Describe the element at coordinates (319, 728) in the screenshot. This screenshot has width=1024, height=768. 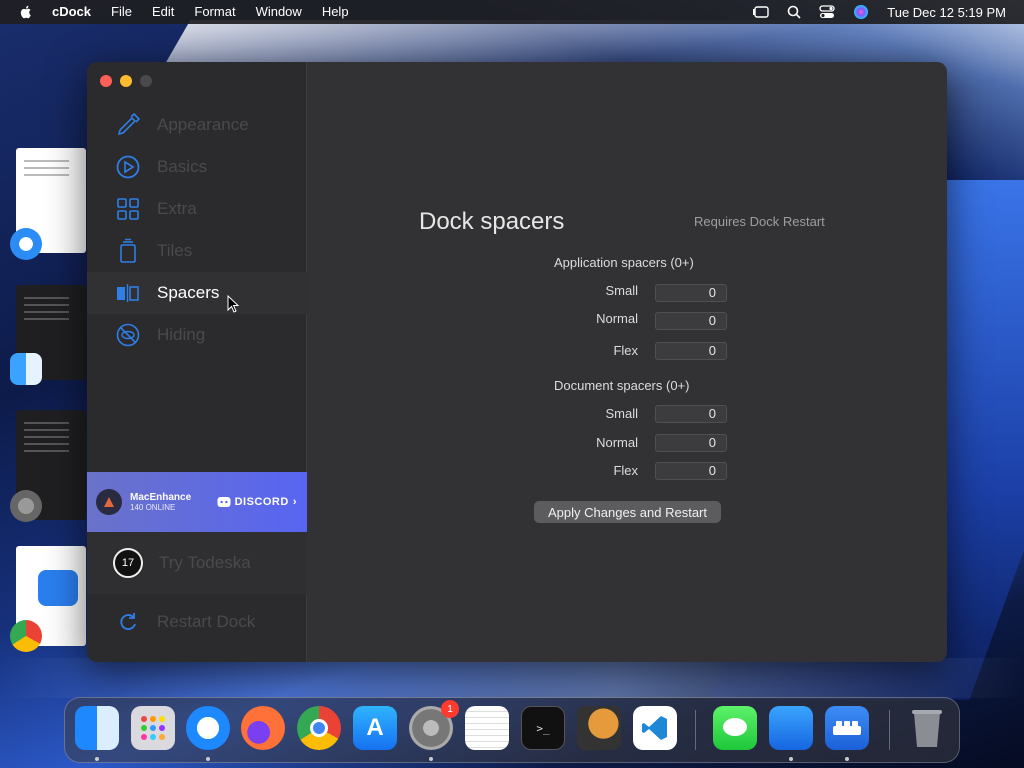
I see `dock-chrome-icon` at that location.